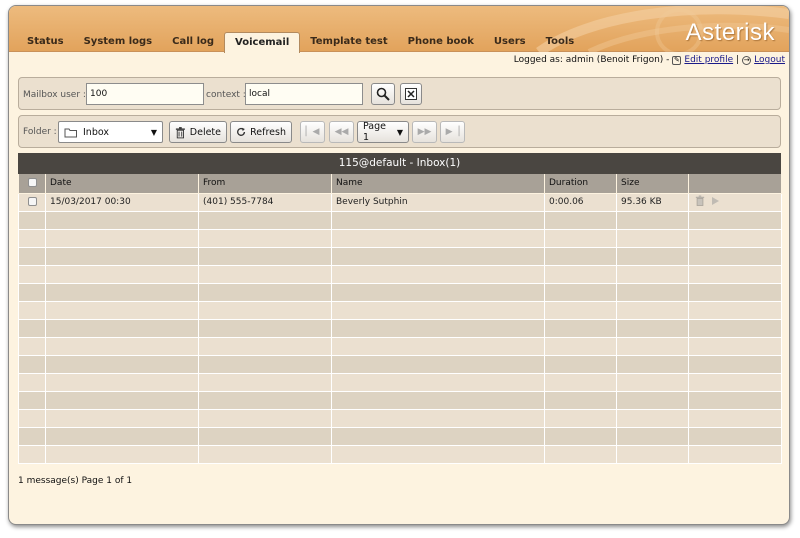  Describe the element at coordinates (510, 42) in the screenshot. I see `tab-users: Users` at that location.